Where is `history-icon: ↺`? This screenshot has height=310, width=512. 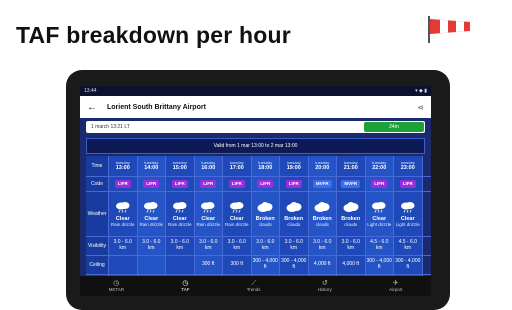 history-icon: ↺ is located at coordinates (324, 283).